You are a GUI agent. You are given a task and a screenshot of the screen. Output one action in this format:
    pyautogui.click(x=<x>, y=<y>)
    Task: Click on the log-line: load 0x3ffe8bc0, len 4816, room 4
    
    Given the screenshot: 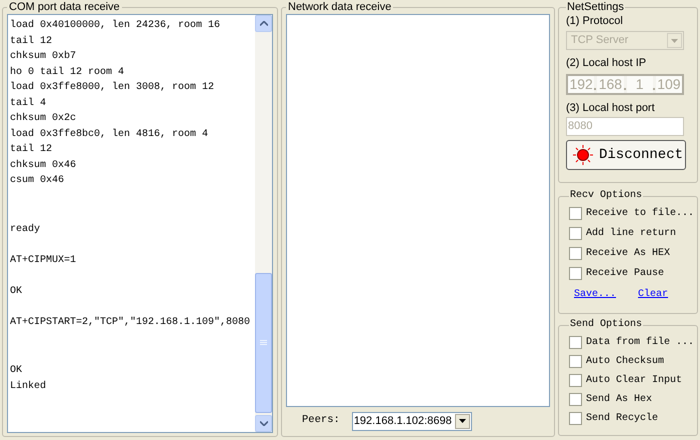 What is the action you would take?
    pyautogui.click(x=110, y=135)
    